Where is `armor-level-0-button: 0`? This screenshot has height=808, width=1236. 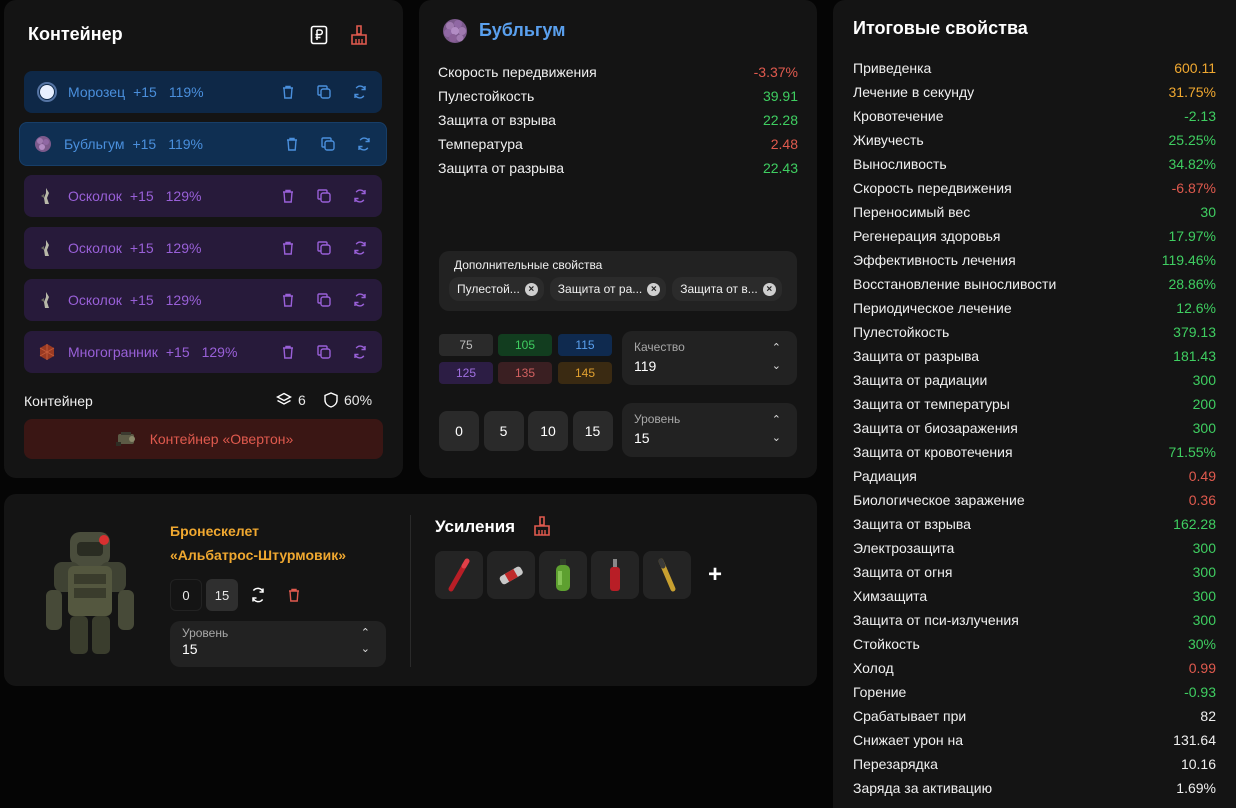
armor-level-0-button: 0 is located at coordinates (186, 595).